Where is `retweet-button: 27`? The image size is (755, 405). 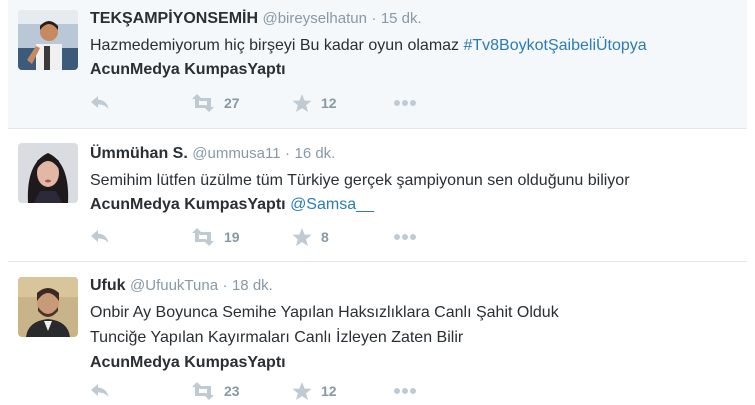 retweet-button: 27 is located at coordinates (215, 103).